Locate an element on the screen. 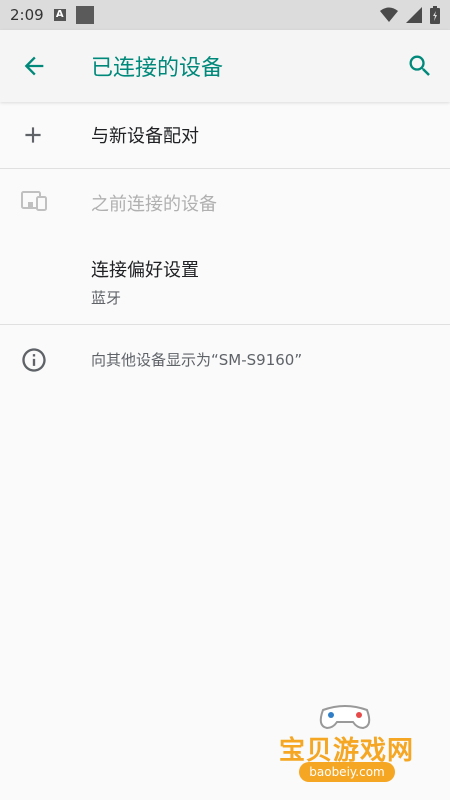 Image resolution: width=450 pixels, height=800 pixels. pair-new-device-row: 与新设备配对 is located at coordinates (225, 135).